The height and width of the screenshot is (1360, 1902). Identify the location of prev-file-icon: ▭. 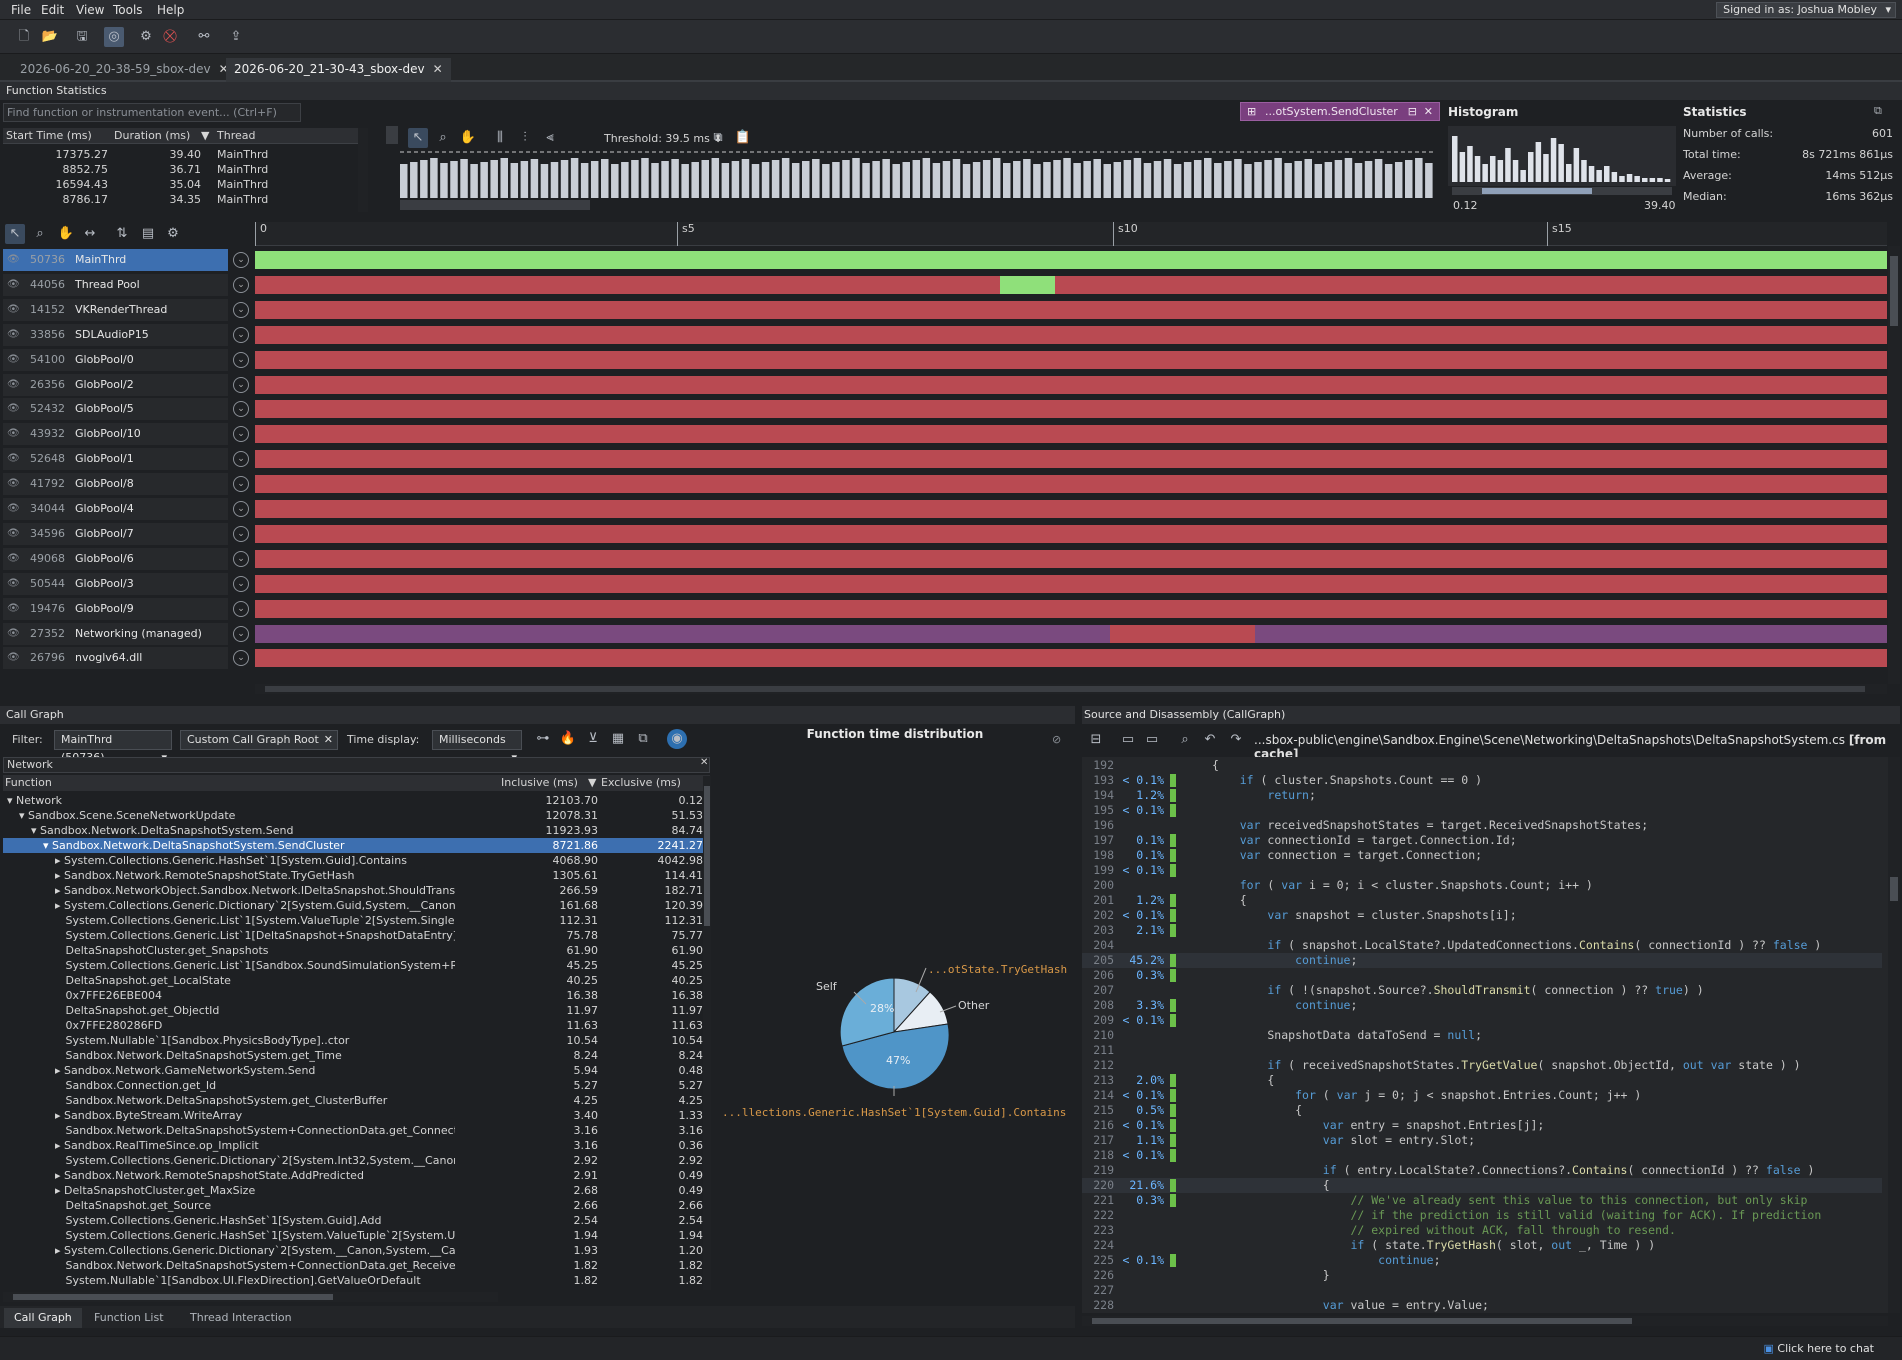
(1128, 740).